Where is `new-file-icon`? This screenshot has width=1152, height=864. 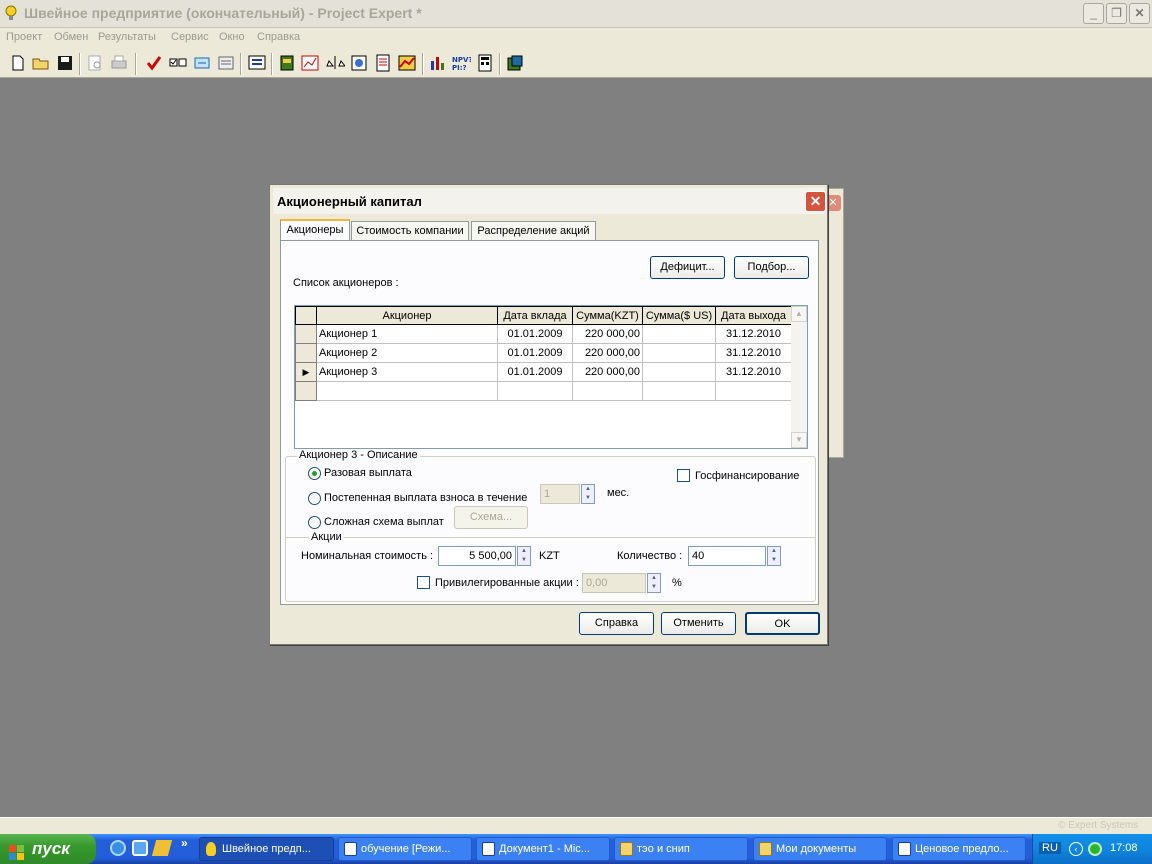 new-file-icon is located at coordinates (18, 63).